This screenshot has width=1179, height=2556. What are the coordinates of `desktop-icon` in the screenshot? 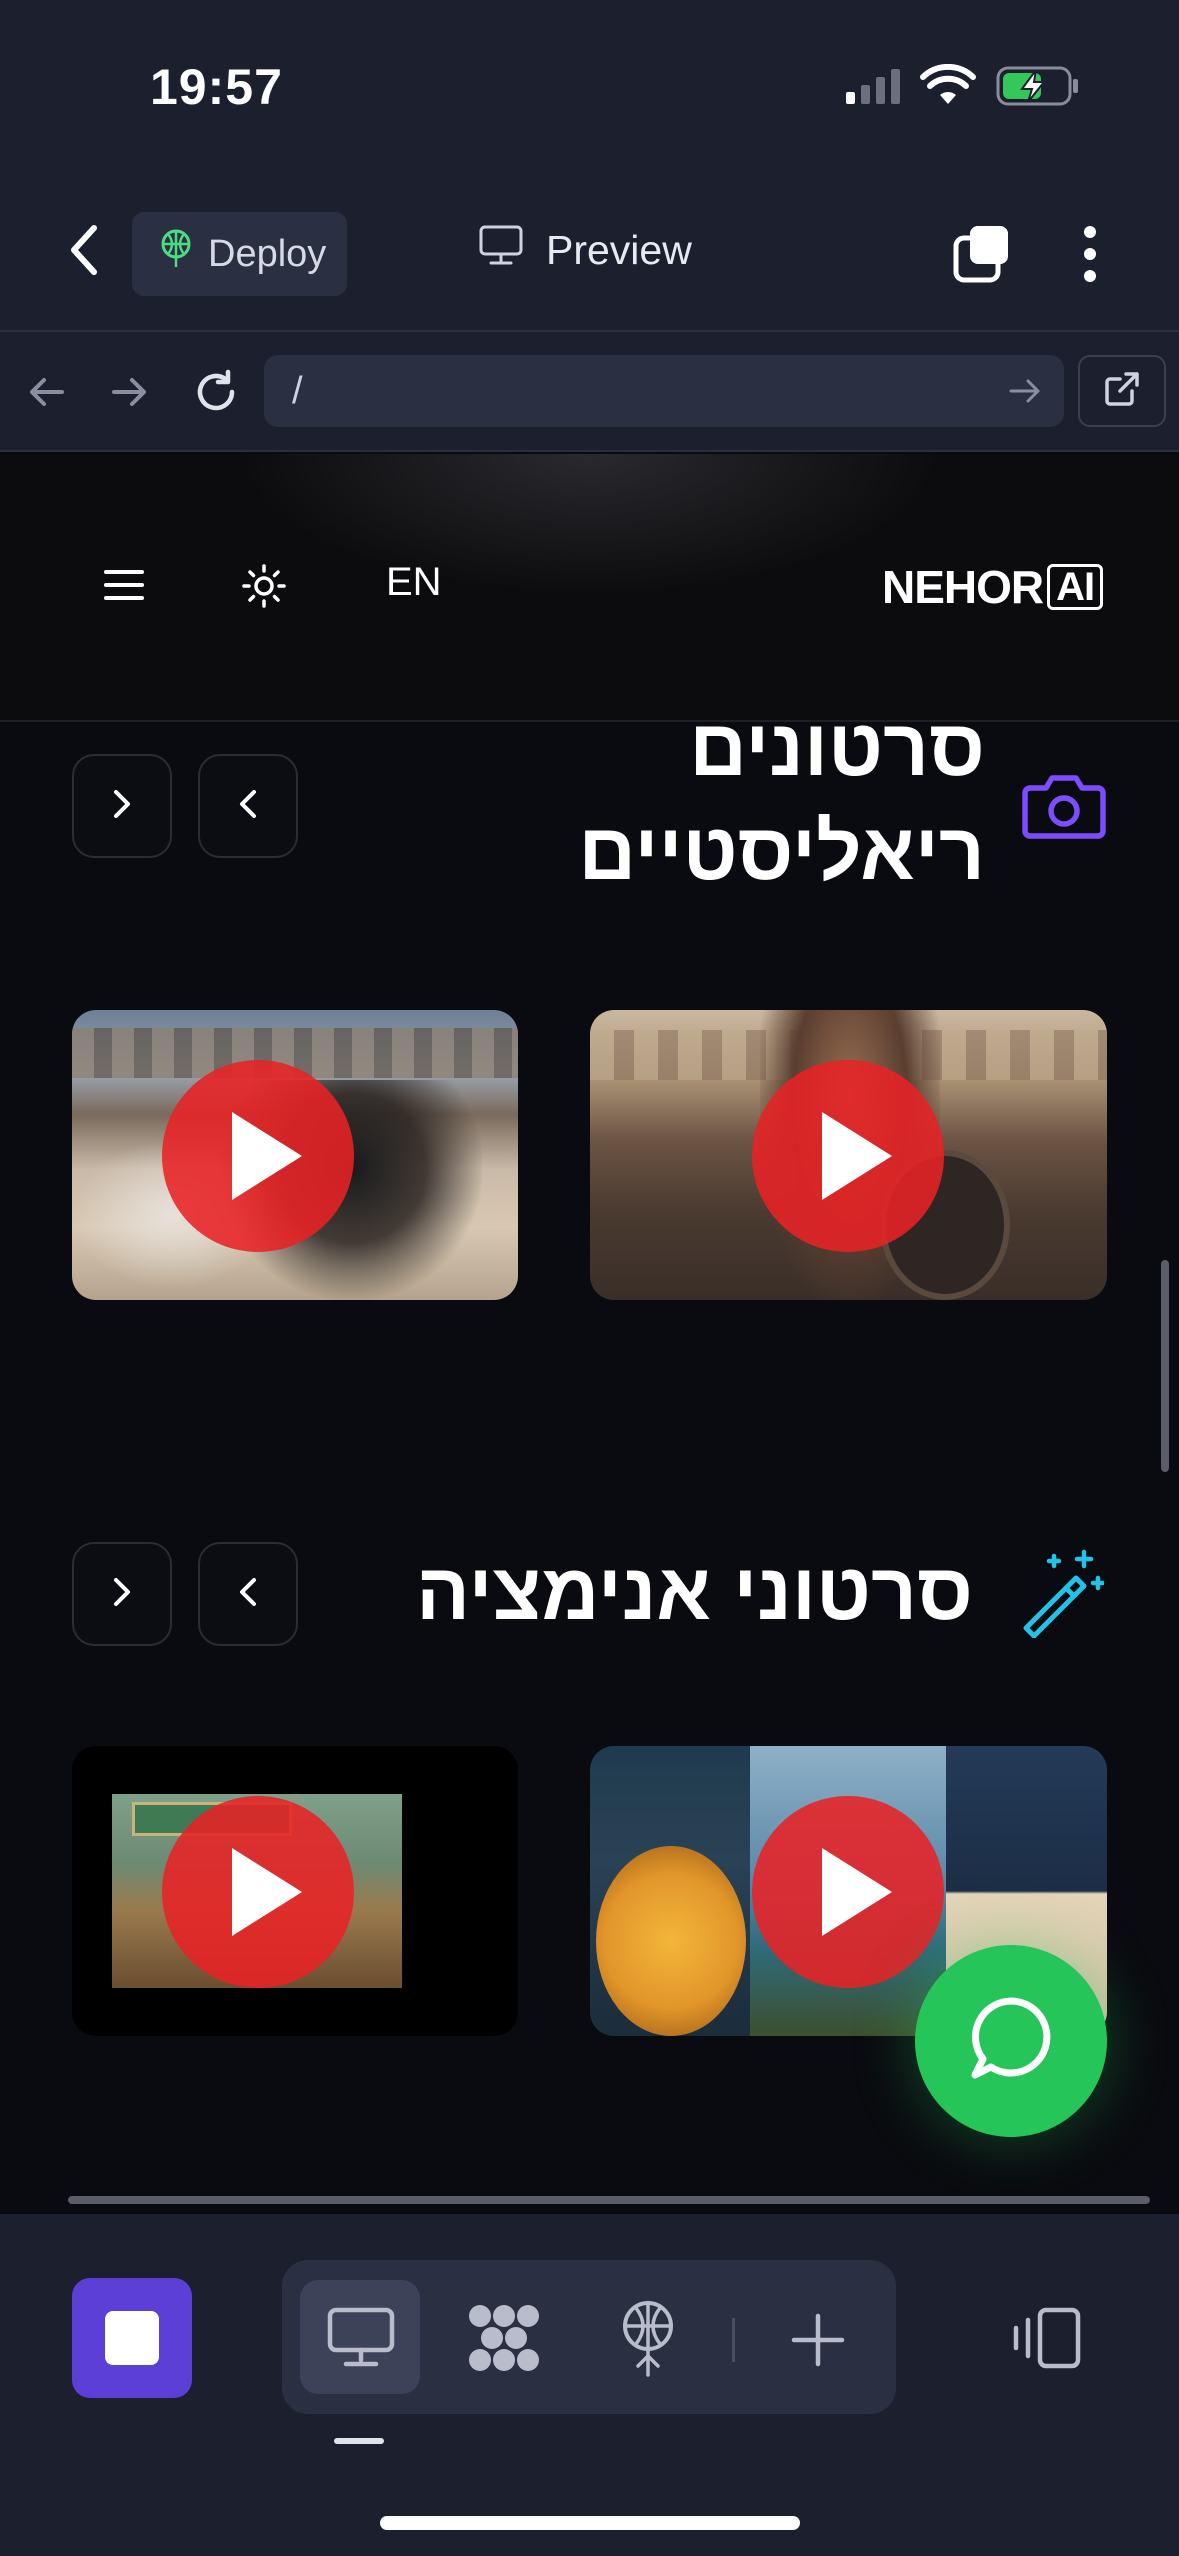 It's located at (361, 2337).